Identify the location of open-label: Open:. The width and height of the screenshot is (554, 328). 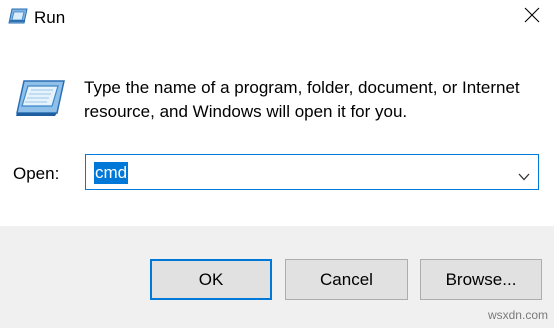
(36, 173).